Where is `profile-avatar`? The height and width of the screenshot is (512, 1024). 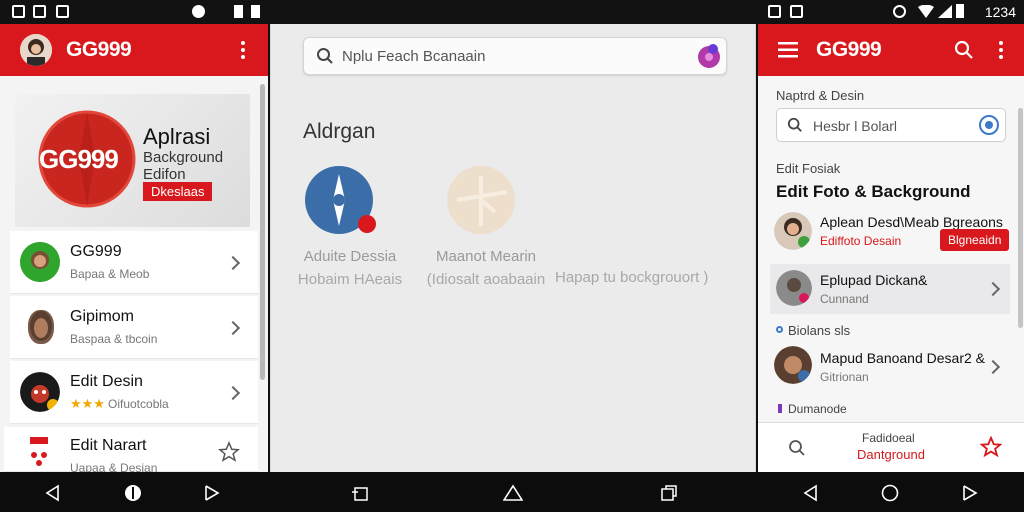
profile-avatar is located at coordinates (36, 50).